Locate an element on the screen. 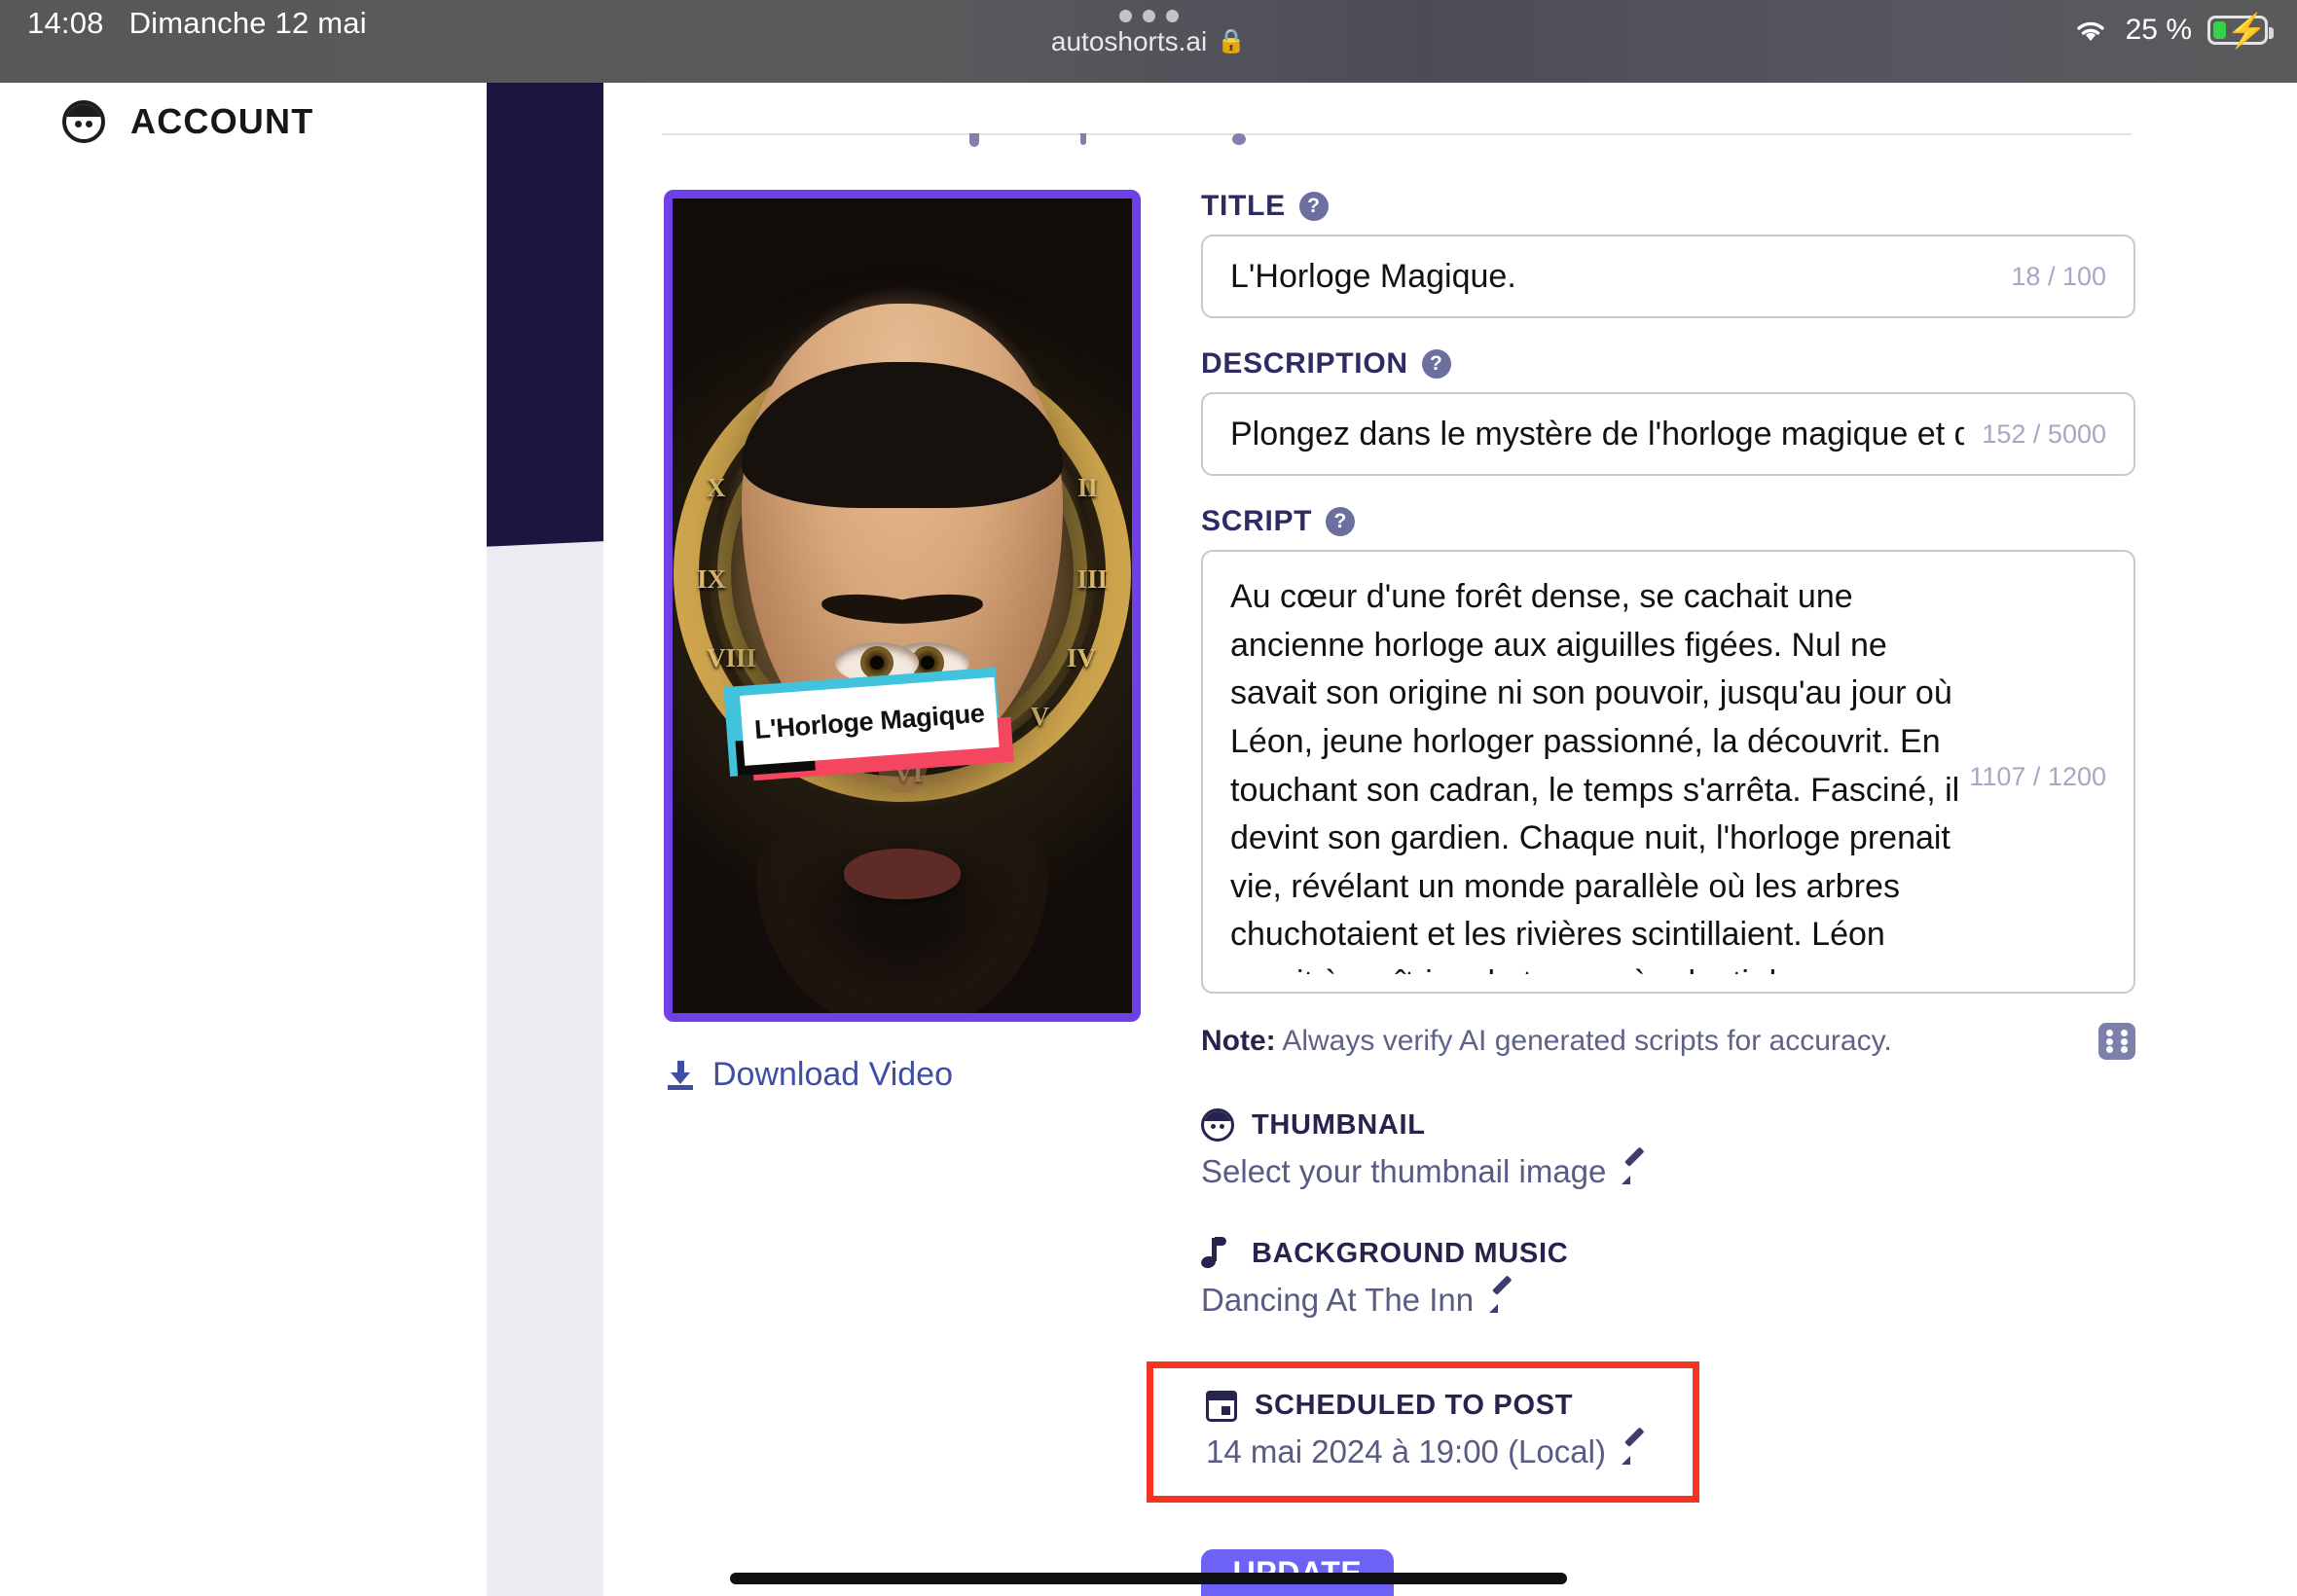 Image resolution: width=2297 pixels, height=1596 pixels. thumbnail-section: THUMBNAIL Select your thumbnail image is located at coordinates (1668, 1149).